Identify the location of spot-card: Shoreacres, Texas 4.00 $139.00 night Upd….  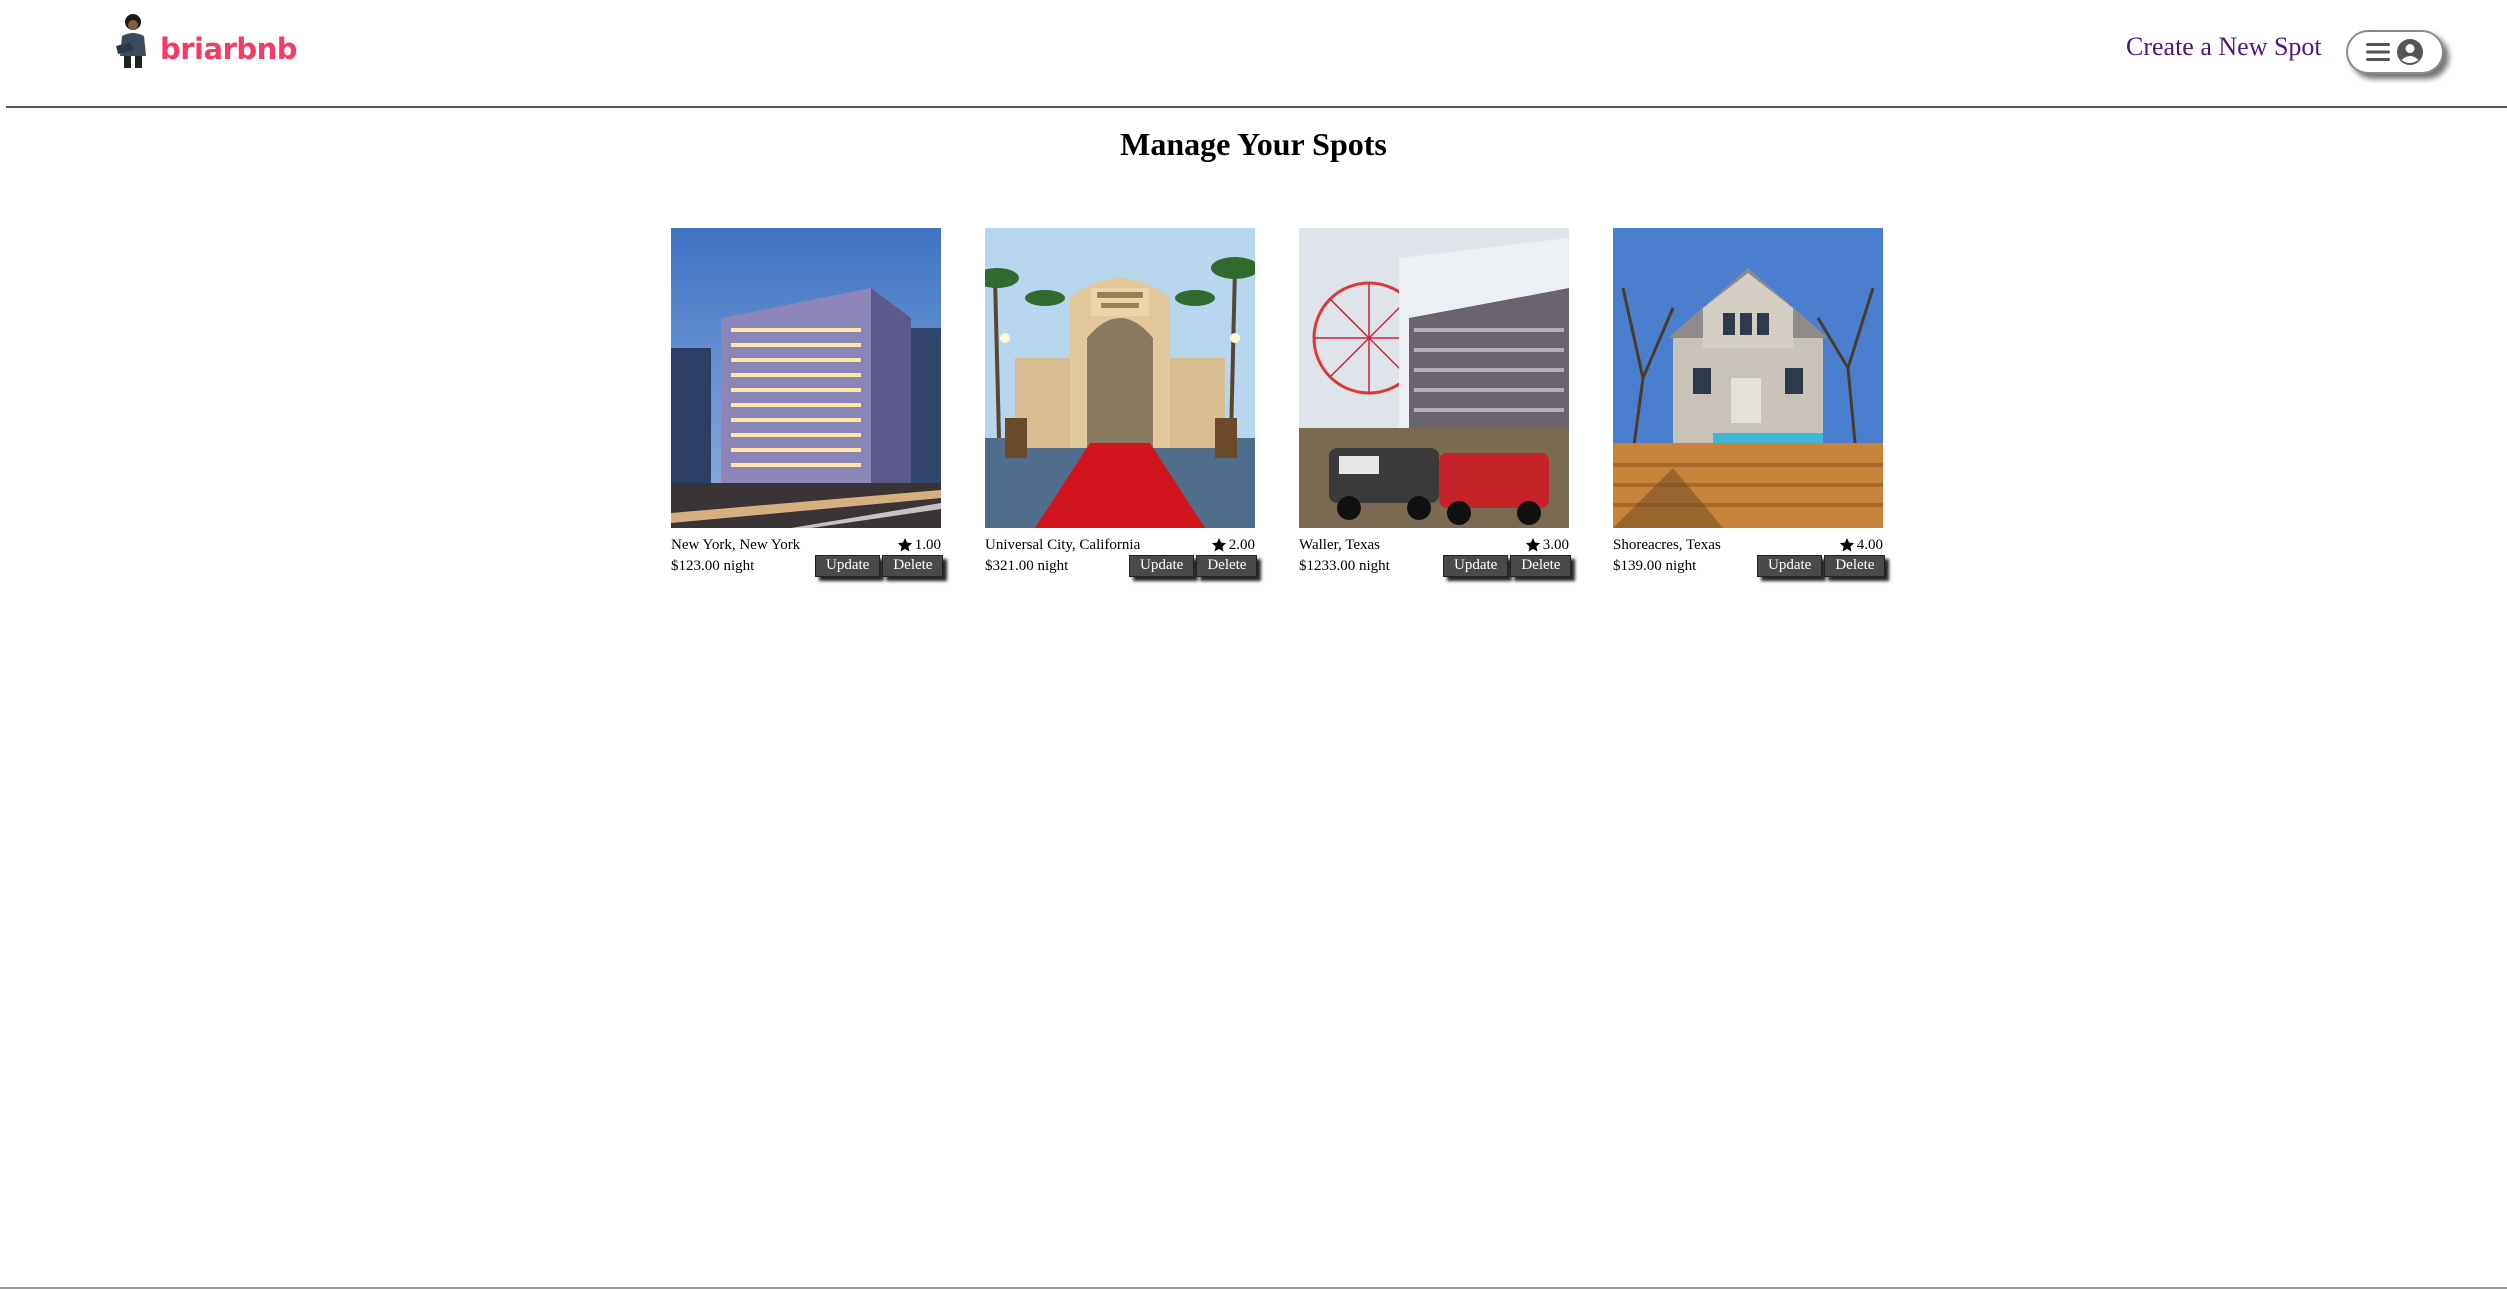
(1749, 402).